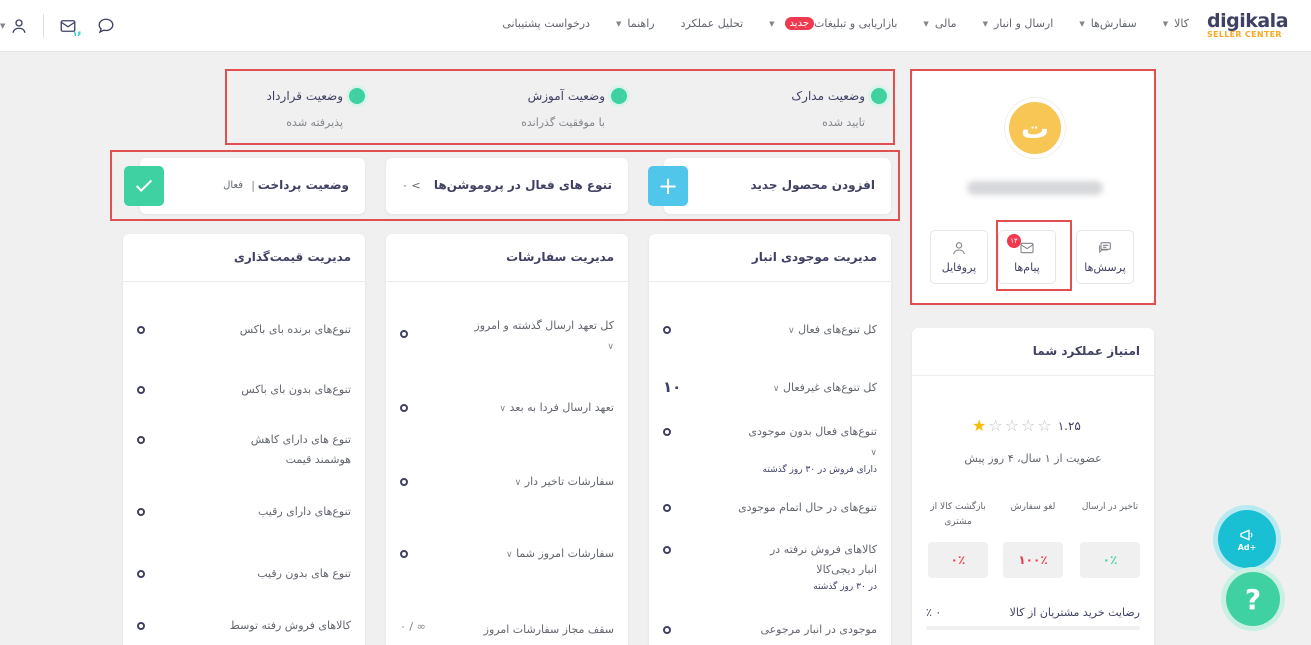 The image size is (1311, 645). What do you see at coordinates (244, 512) in the screenshot?
I see `pricing-row-with-competitor: تنوع‌های دارای رقیب ۰` at bounding box center [244, 512].